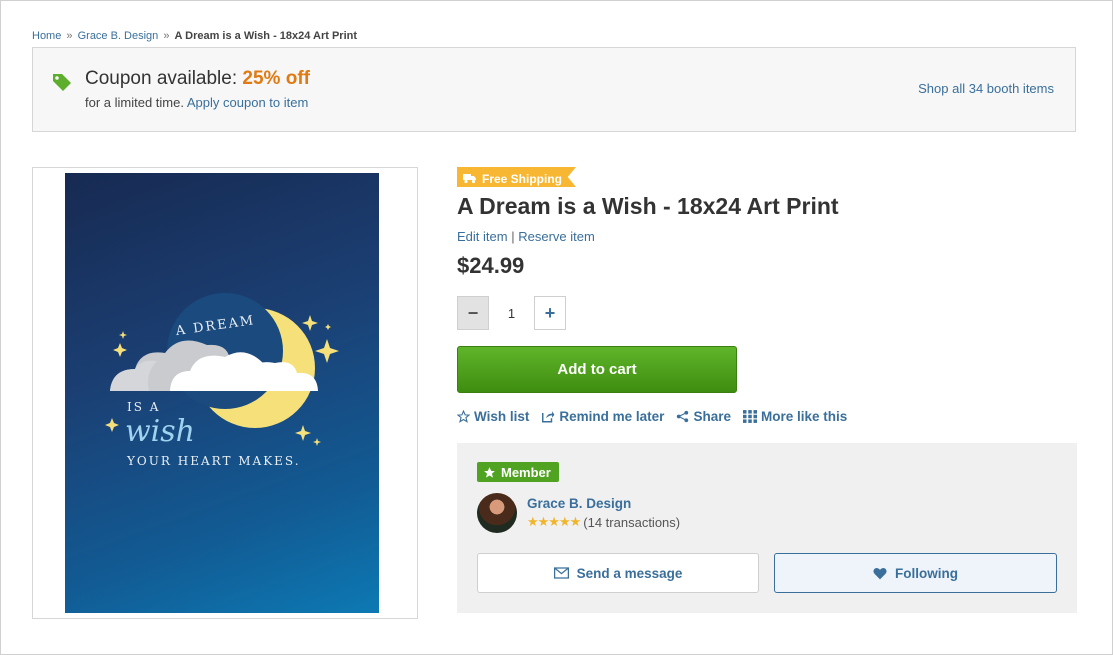 The height and width of the screenshot is (655, 1113). Describe the element at coordinates (554, 521) in the screenshot. I see `rating-stars-icon: ★★★★★` at that location.